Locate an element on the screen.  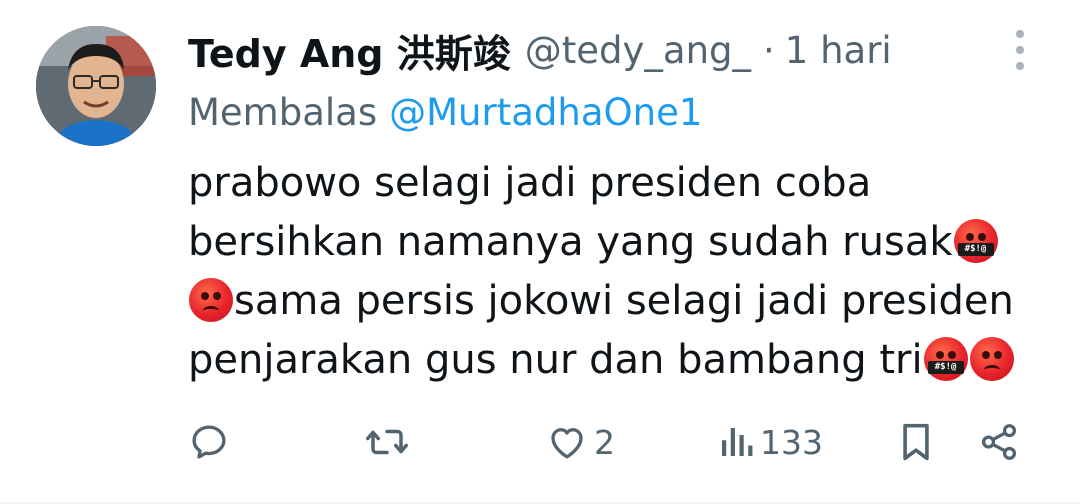
tweet-line-2: bersihkan namanya yang sudah rusak #$!@ is located at coordinates (618, 242).